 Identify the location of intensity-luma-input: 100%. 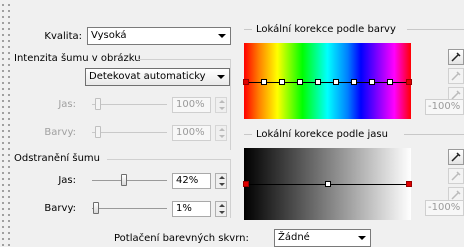
(191, 105).